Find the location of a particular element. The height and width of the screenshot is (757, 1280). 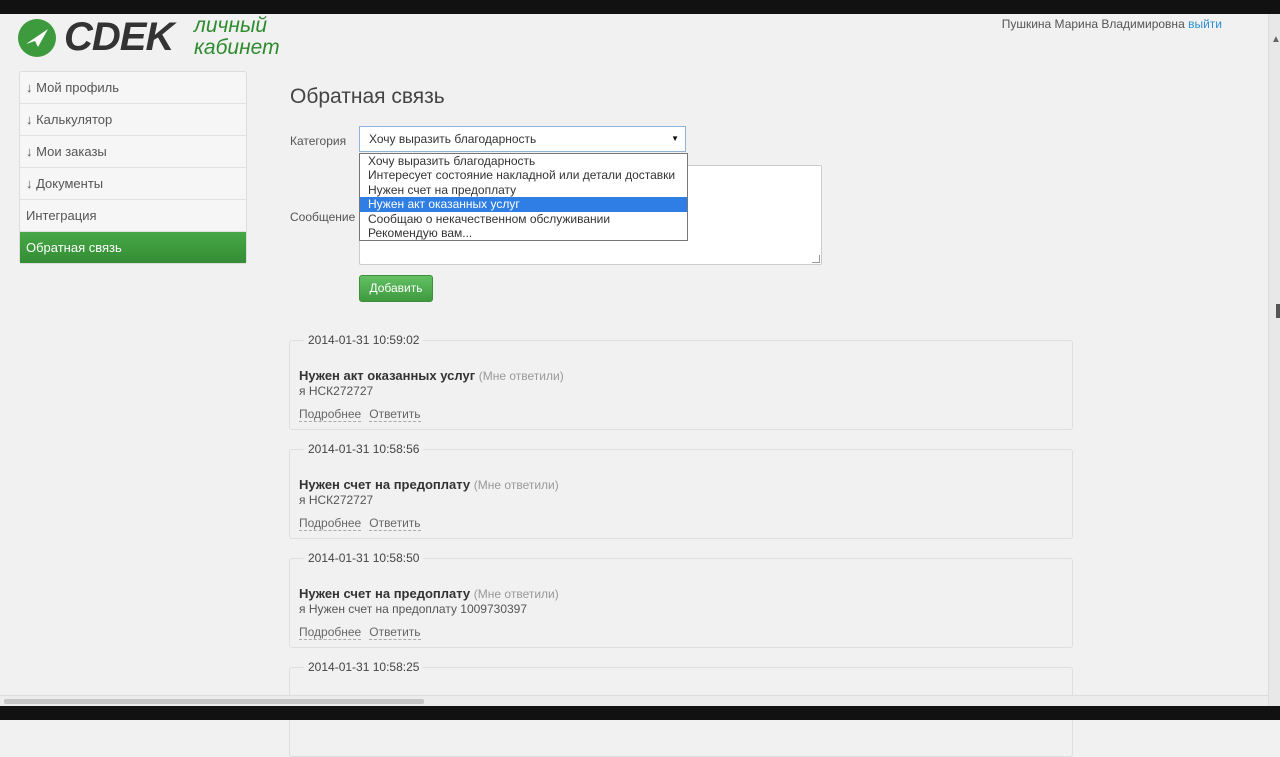

message-label: Сообщение is located at coordinates (323, 217).